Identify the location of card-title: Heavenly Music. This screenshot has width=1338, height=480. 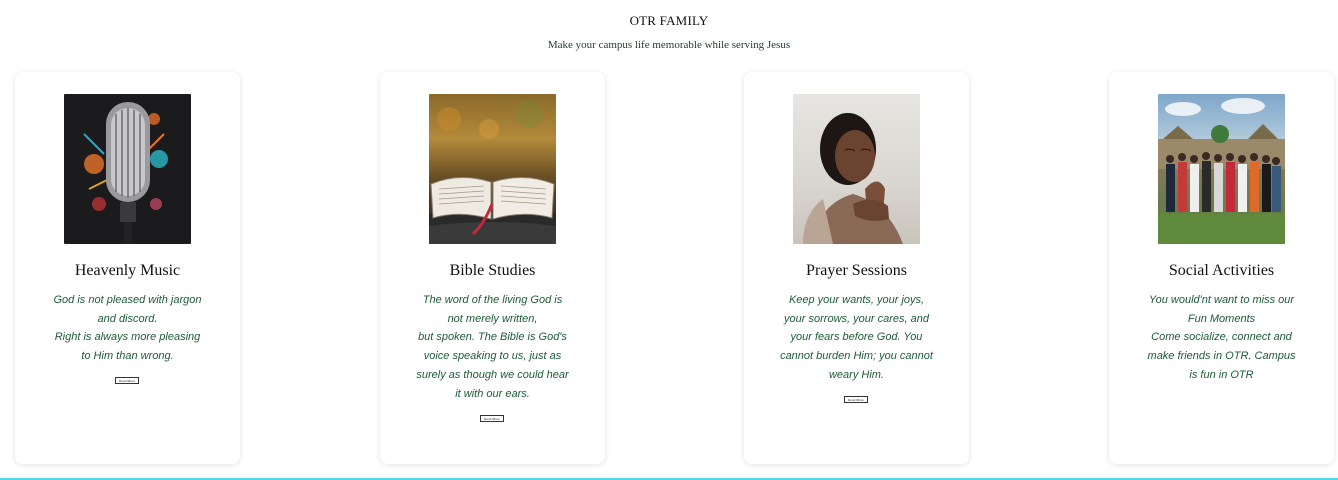
(127, 270).